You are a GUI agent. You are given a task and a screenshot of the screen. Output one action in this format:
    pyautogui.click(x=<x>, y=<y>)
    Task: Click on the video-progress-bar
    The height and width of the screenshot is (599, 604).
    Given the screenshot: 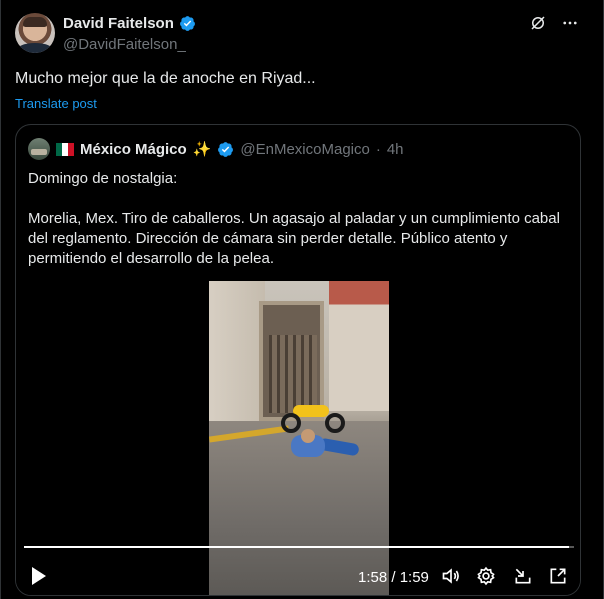 What is the action you would take?
    pyautogui.click(x=299, y=547)
    